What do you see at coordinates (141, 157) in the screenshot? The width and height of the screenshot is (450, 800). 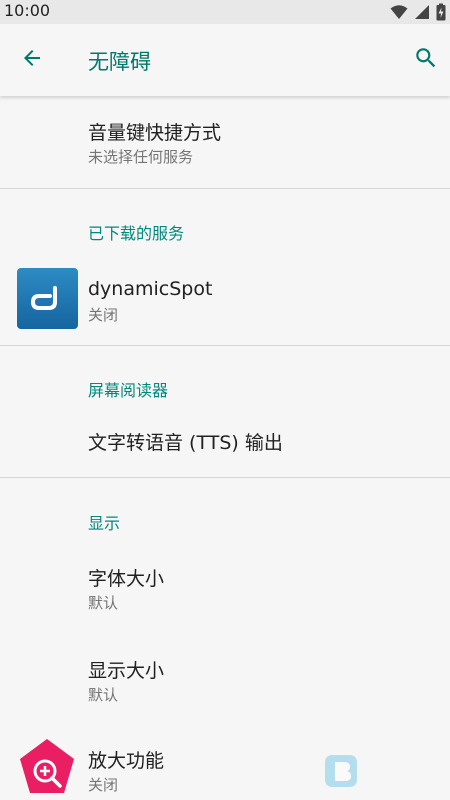 I see `item-subtitle: 未选择任何服务` at bounding box center [141, 157].